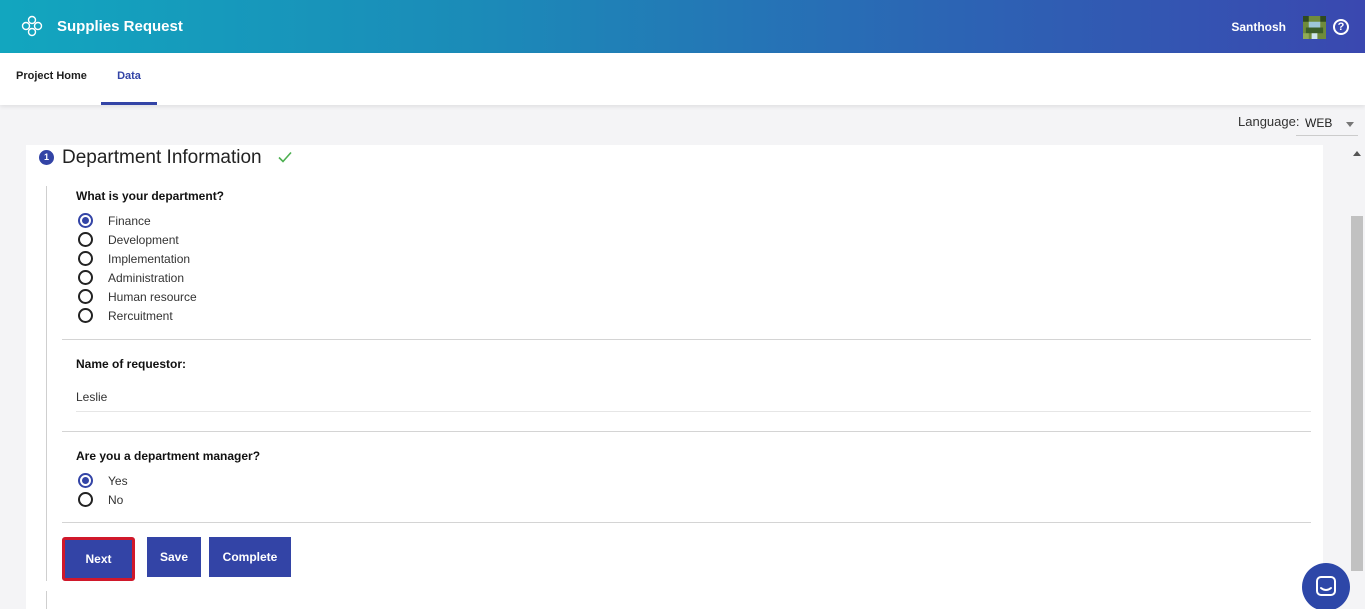 Image resolution: width=1365 pixels, height=609 pixels. I want to click on radio-no, so click(85, 499).